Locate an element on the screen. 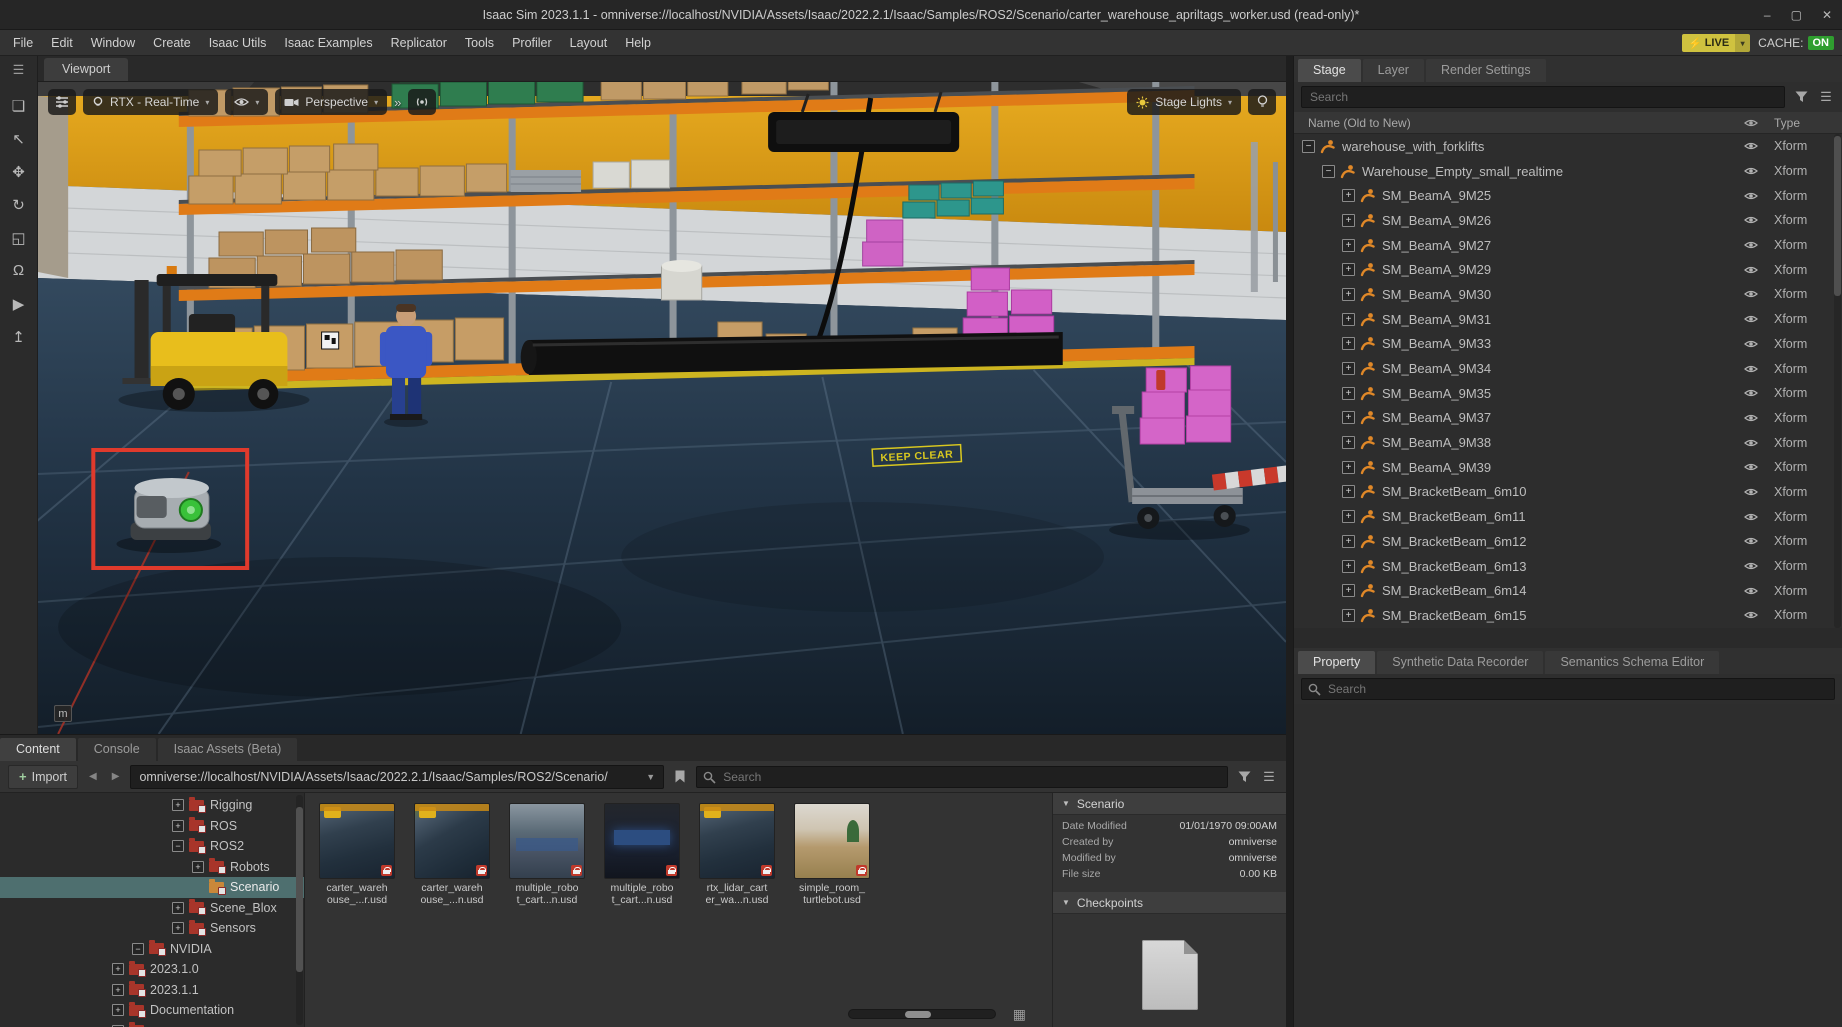 The height and width of the screenshot is (1027, 1842). tree-row: + 2023.1.1 is located at coordinates (152, 990).